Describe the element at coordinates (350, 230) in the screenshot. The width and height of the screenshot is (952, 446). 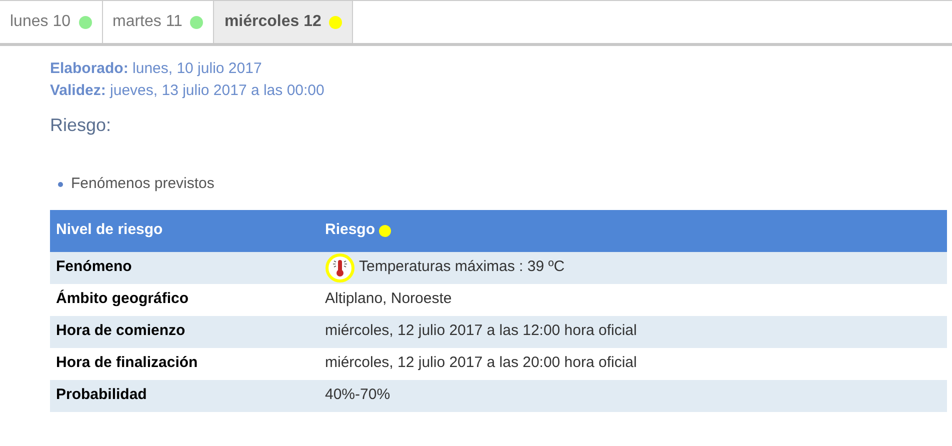
I see `column-header: Riesgo` at that location.